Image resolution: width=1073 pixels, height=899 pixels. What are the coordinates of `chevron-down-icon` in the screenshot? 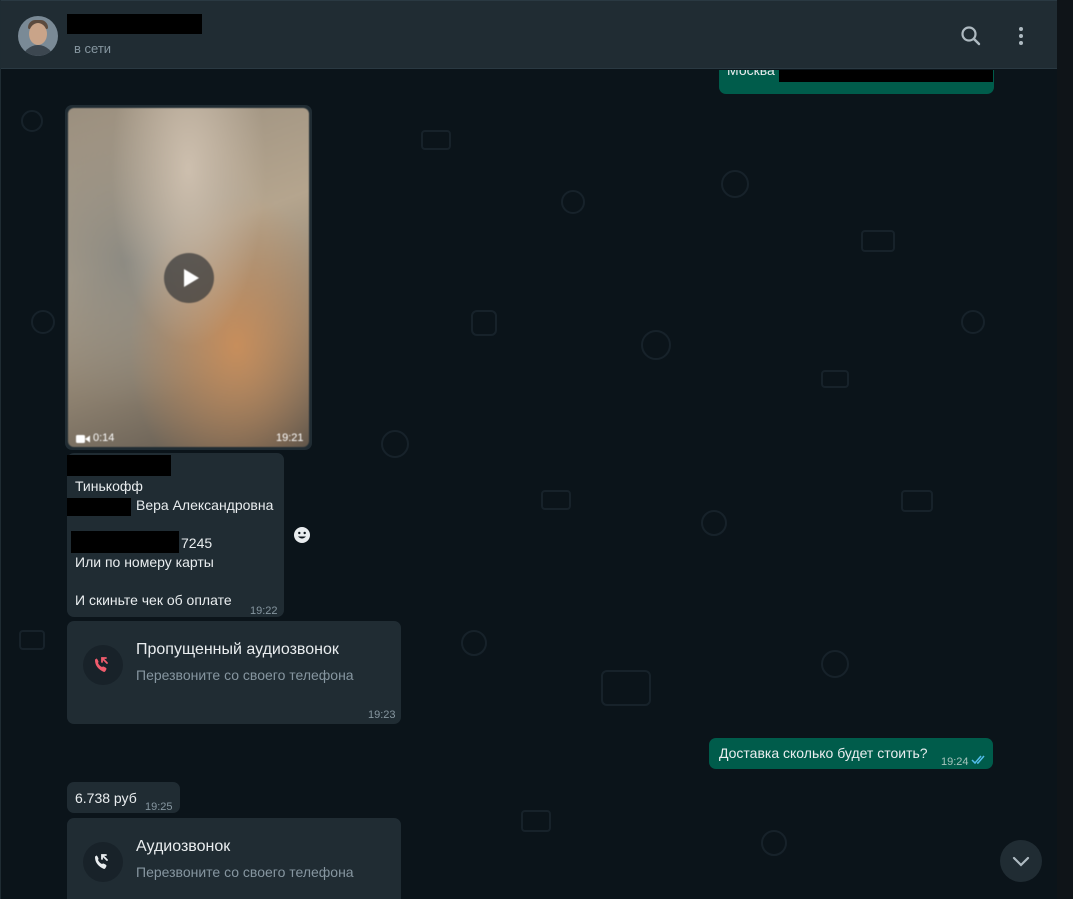 It's located at (1021, 861).